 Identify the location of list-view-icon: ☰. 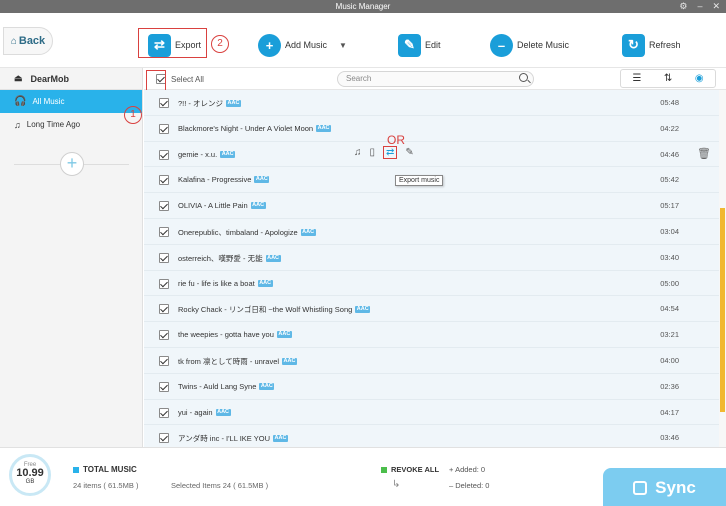
(636, 78).